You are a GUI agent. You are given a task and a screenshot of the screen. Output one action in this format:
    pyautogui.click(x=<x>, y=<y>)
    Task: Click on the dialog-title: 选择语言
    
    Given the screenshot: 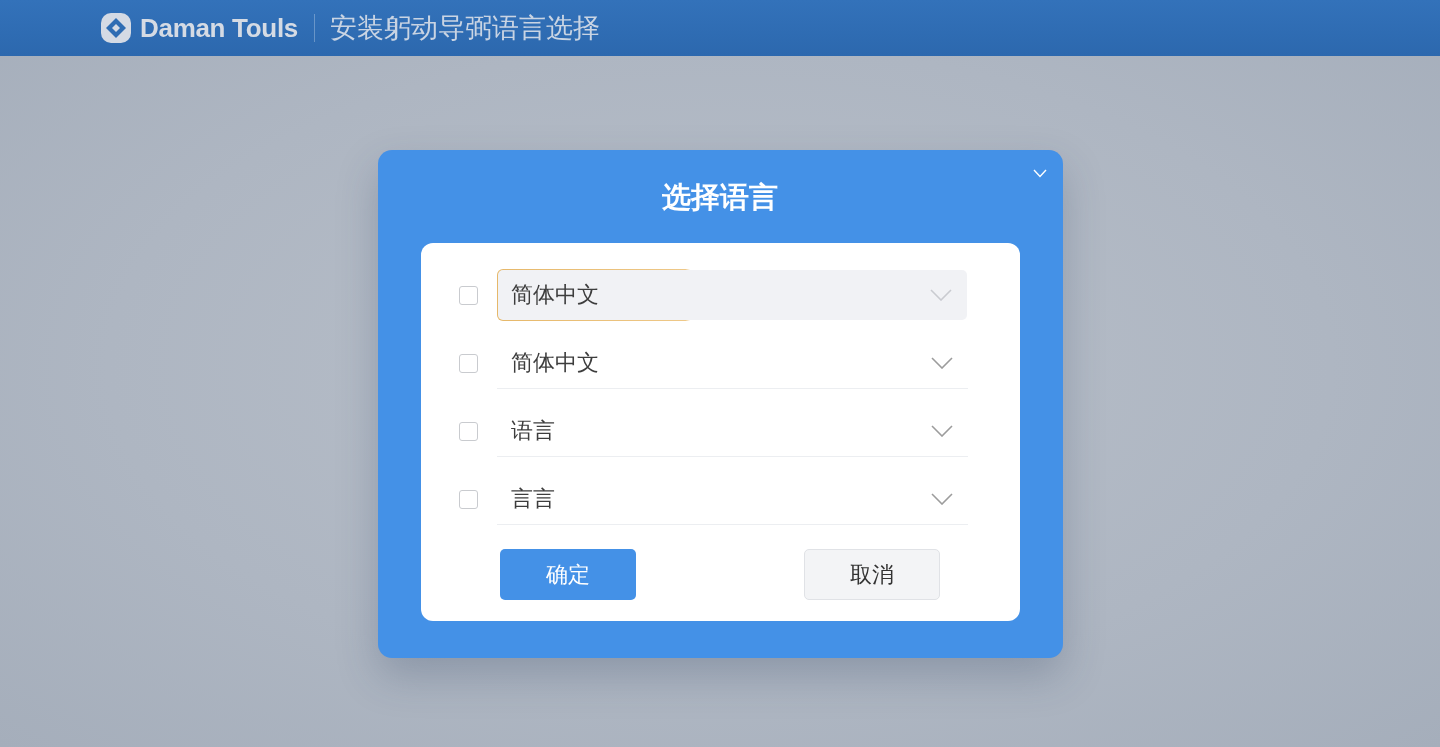 What is the action you would take?
    pyautogui.click(x=720, y=197)
    